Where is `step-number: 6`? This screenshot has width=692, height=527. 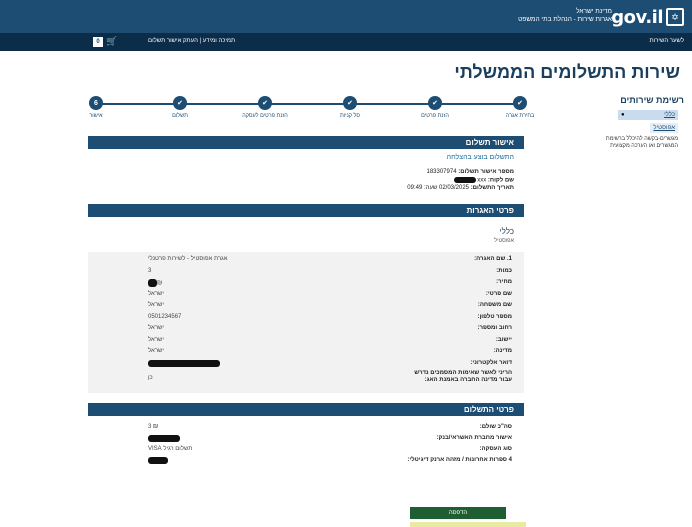
step-number: 6 is located at coordinates (96, 103).